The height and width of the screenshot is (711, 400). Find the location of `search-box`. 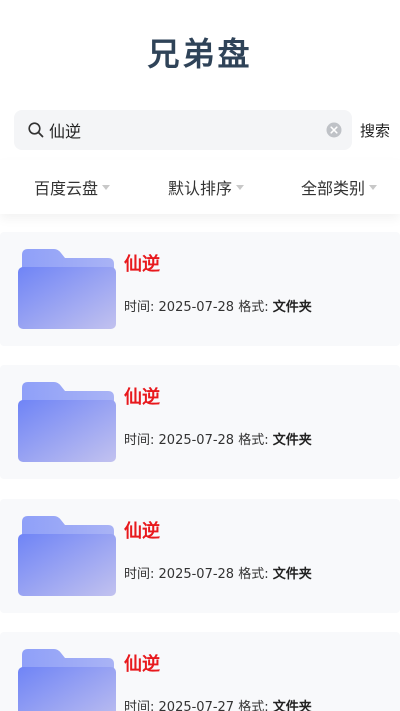

search-box is located at coordinates (183, 130).